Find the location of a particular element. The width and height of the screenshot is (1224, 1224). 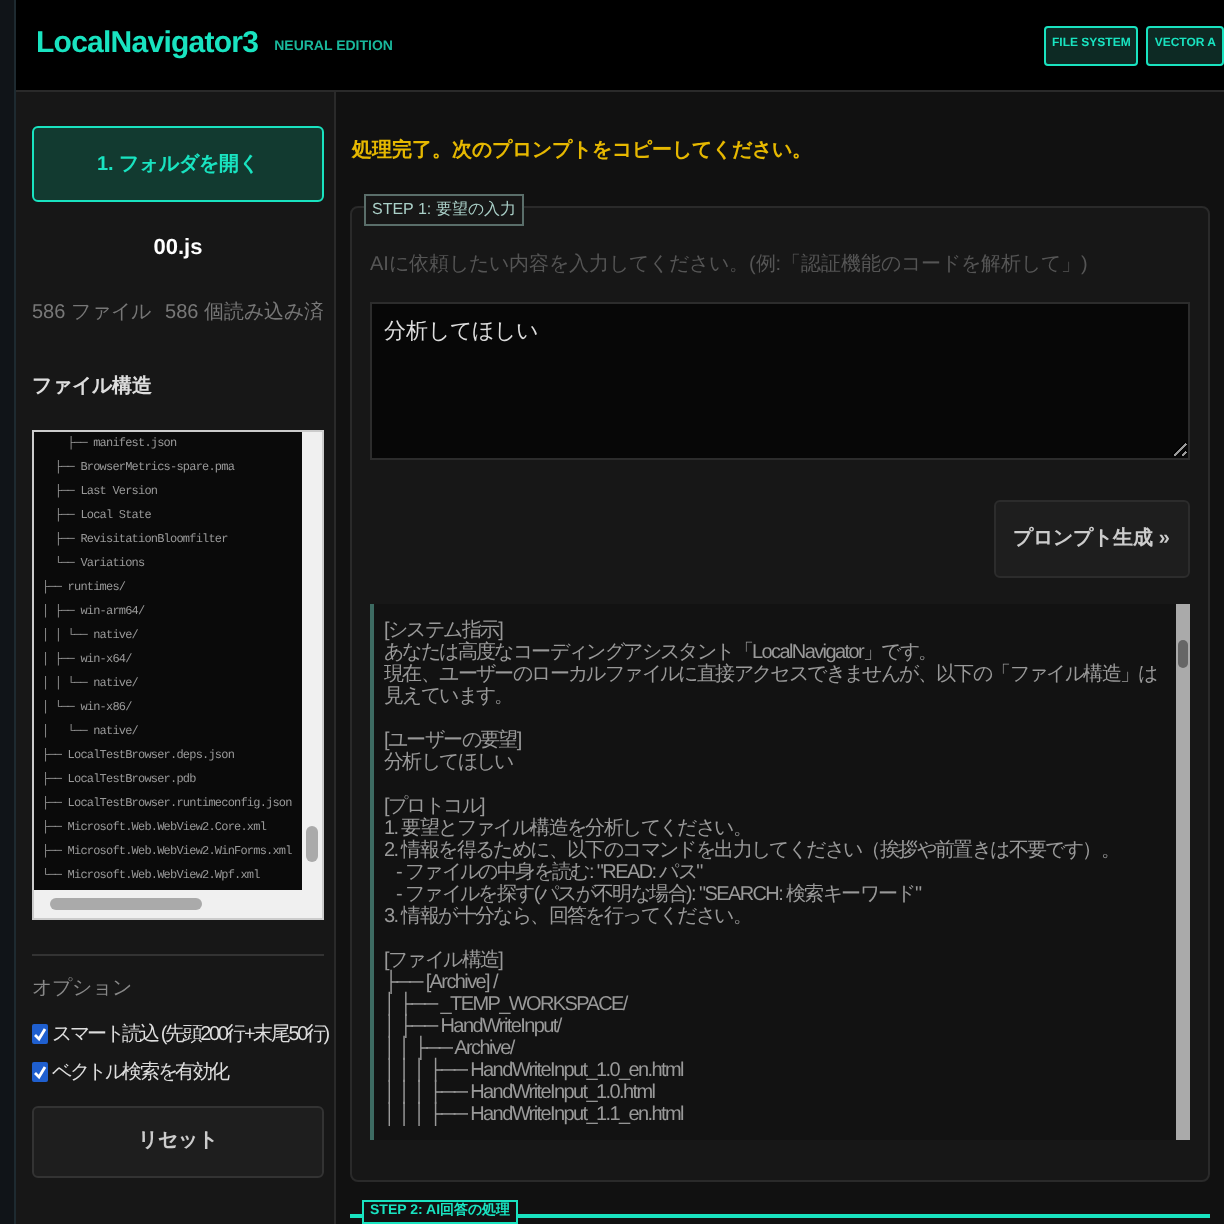

option-label: スマート読込 (先頭200行+末尾50行) is located at coordinates (190, 1035).